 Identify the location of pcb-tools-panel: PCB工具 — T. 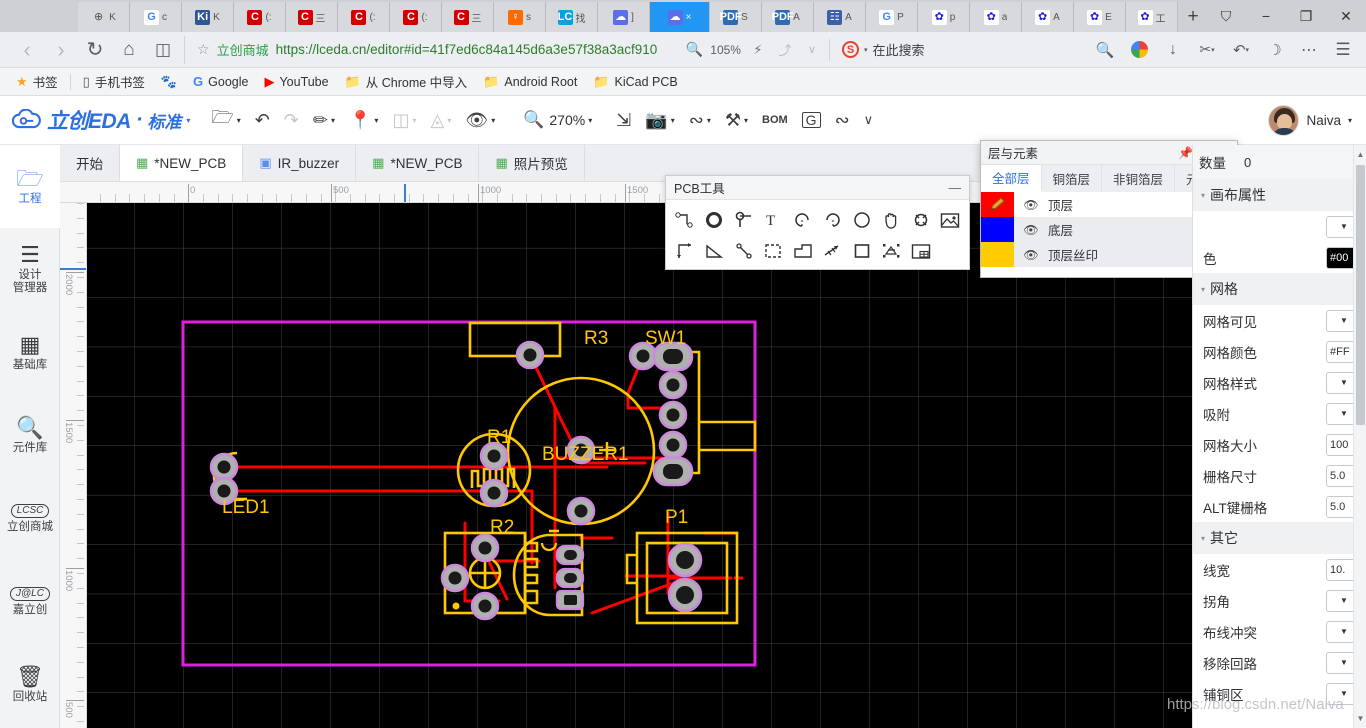
(817, 222).